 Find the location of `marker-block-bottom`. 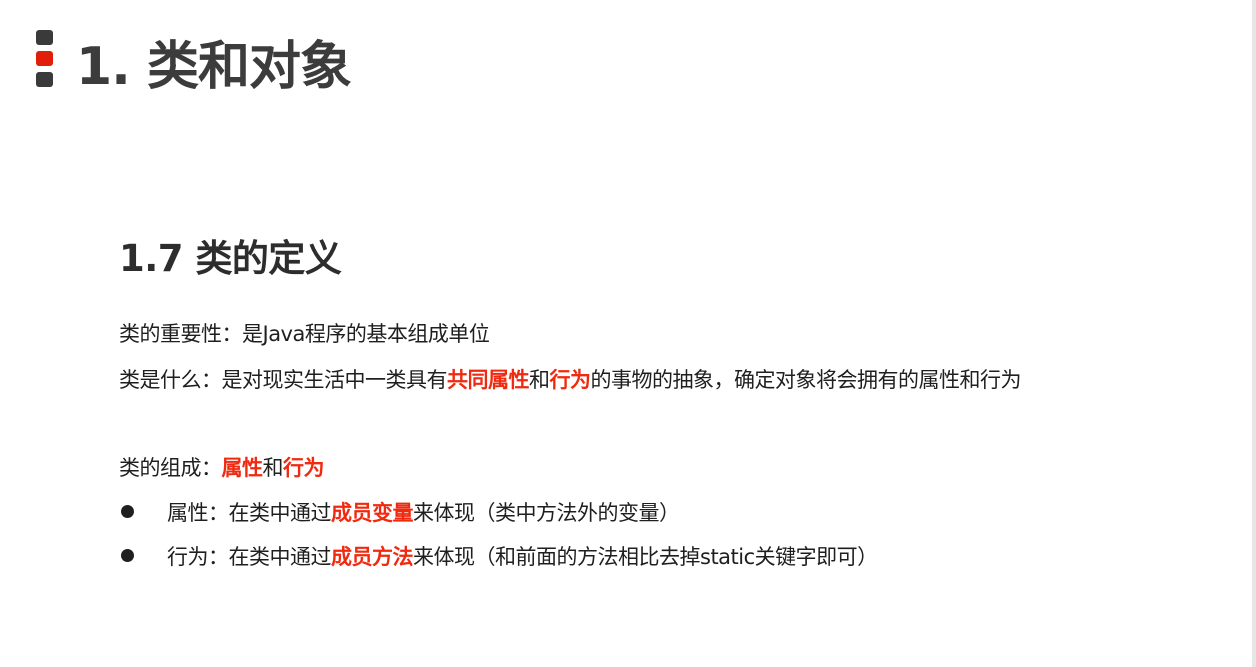

marker-block-bottom is located at coordinates (44, 79).